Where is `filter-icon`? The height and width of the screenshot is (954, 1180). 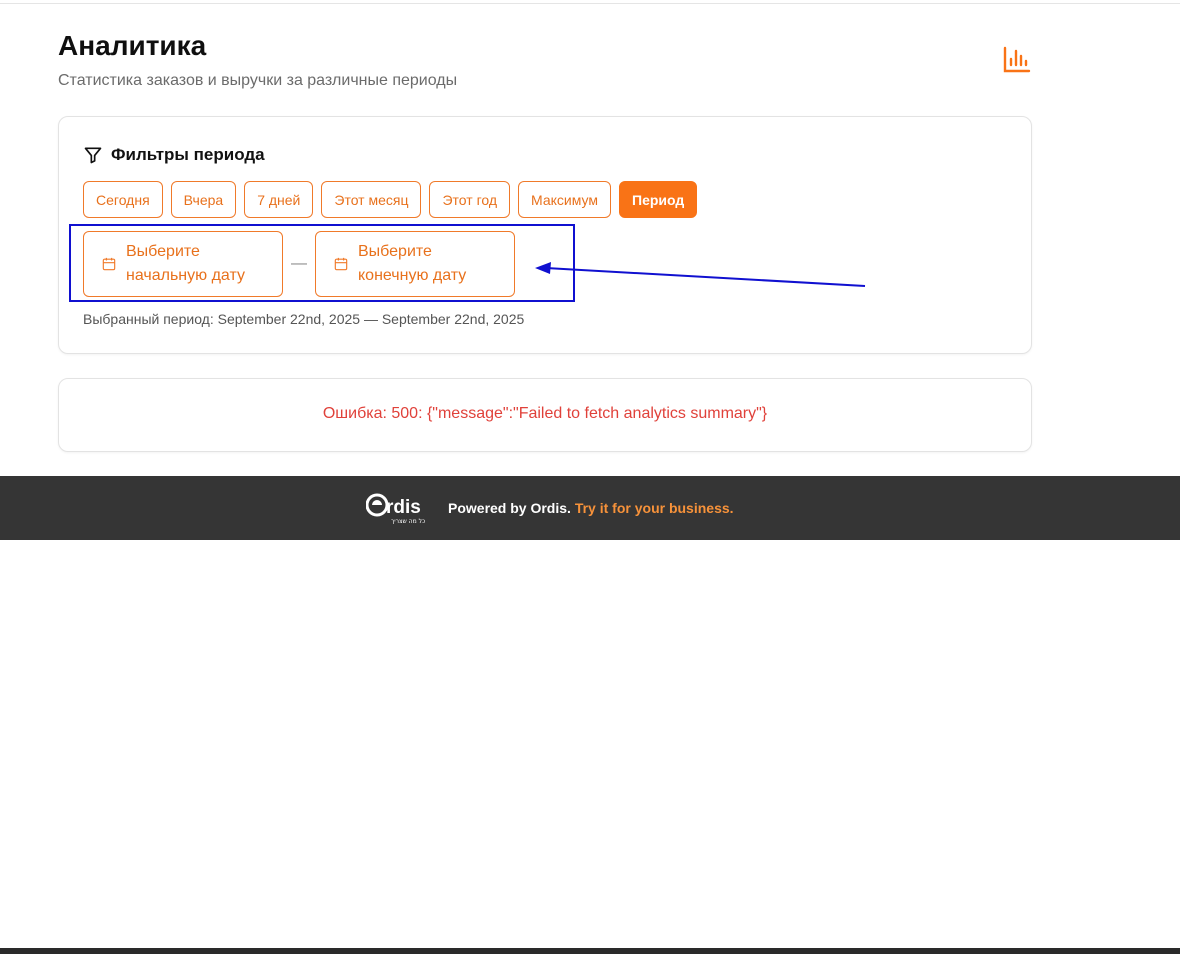
filter-icon is located at coordinates (93, 155).